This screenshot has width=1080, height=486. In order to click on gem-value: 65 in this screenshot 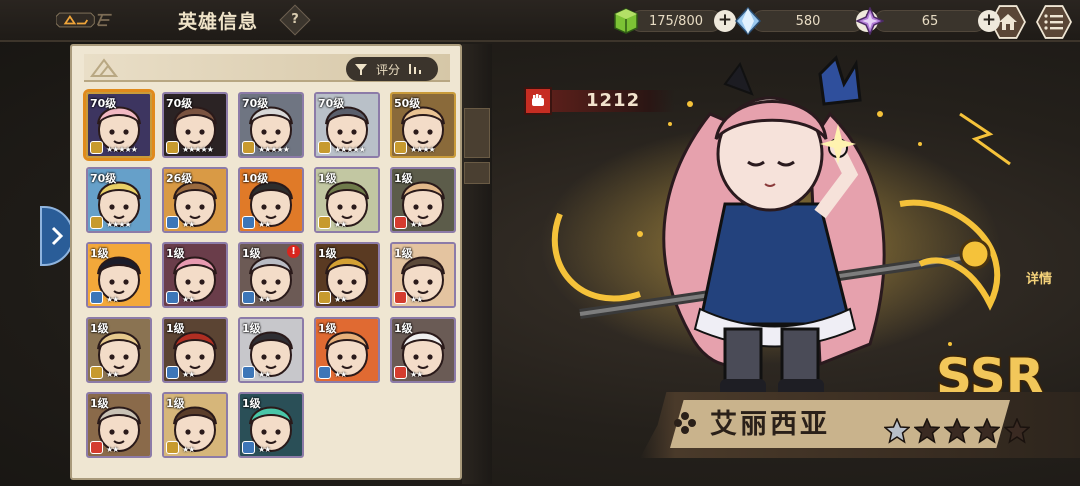, I will do `click(930, 21)`.